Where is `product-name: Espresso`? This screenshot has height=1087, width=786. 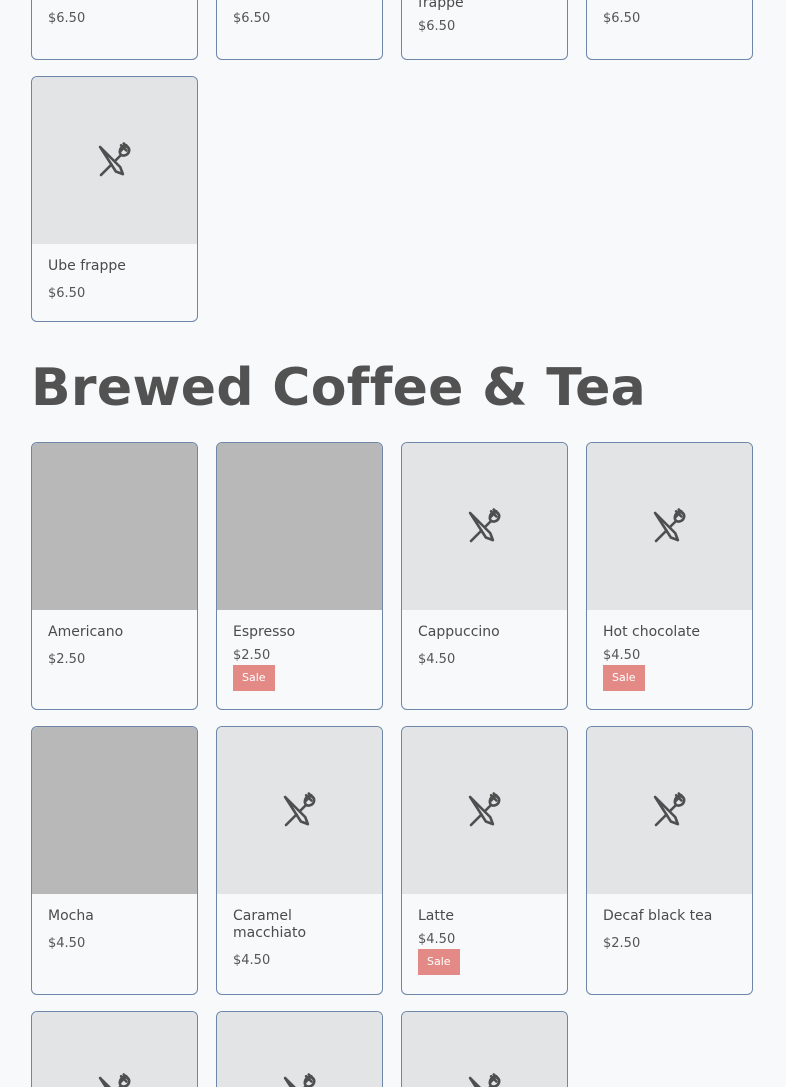
product-name: Espresso is located at coordinates (264, 632).